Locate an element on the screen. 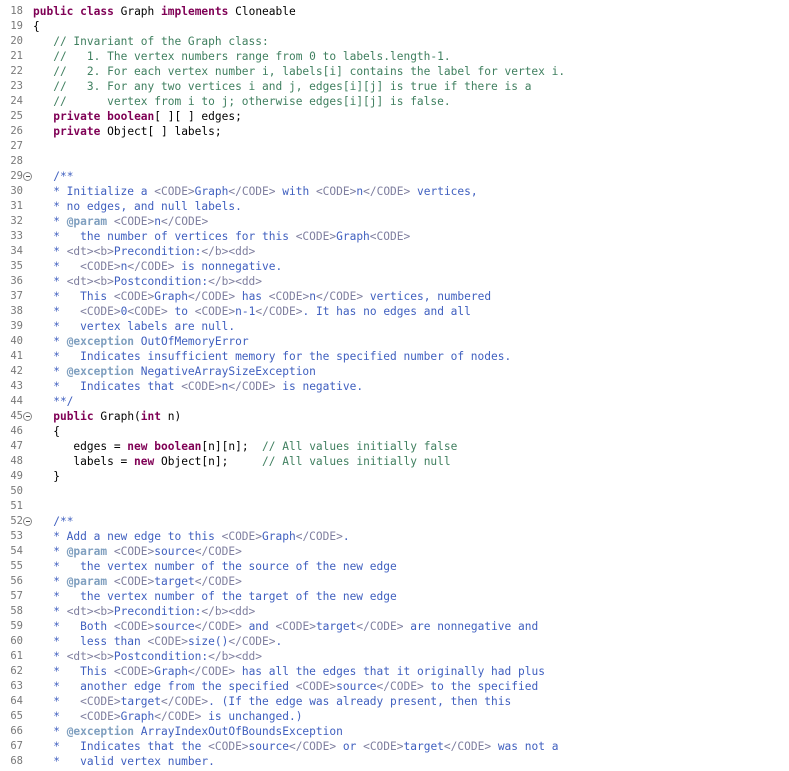 The image size is (789, 771). code-line: 28 is located at coordinates (394, 161).